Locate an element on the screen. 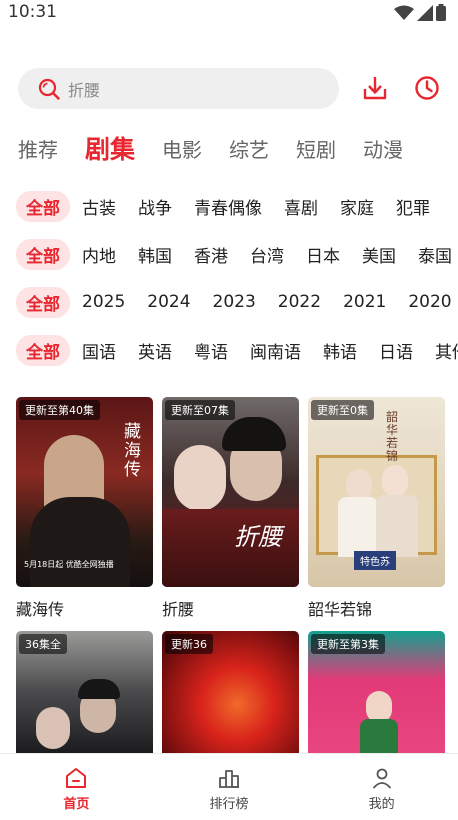 This screenshot has width=458, height=820. download-button is located at coordinates (375, 88).